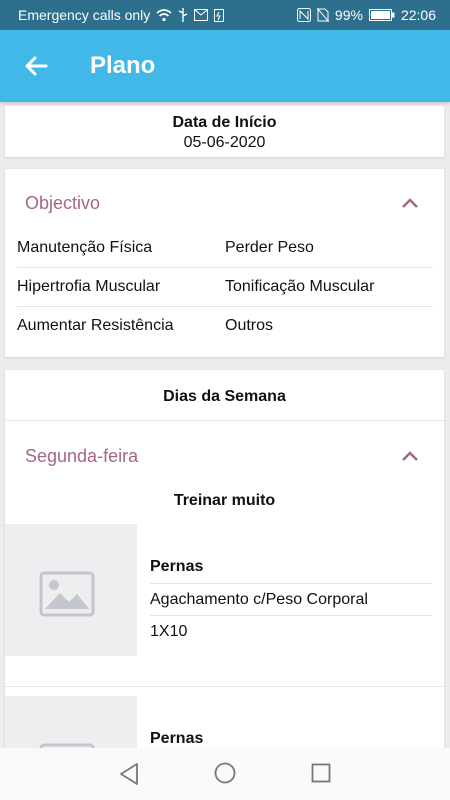 The width and height of the screenshot is (450, 800). What do you see at coordinates (81, 456) in the screenshot?
I see `day-title: Segunda-feira` at bounding box center [81, 456].